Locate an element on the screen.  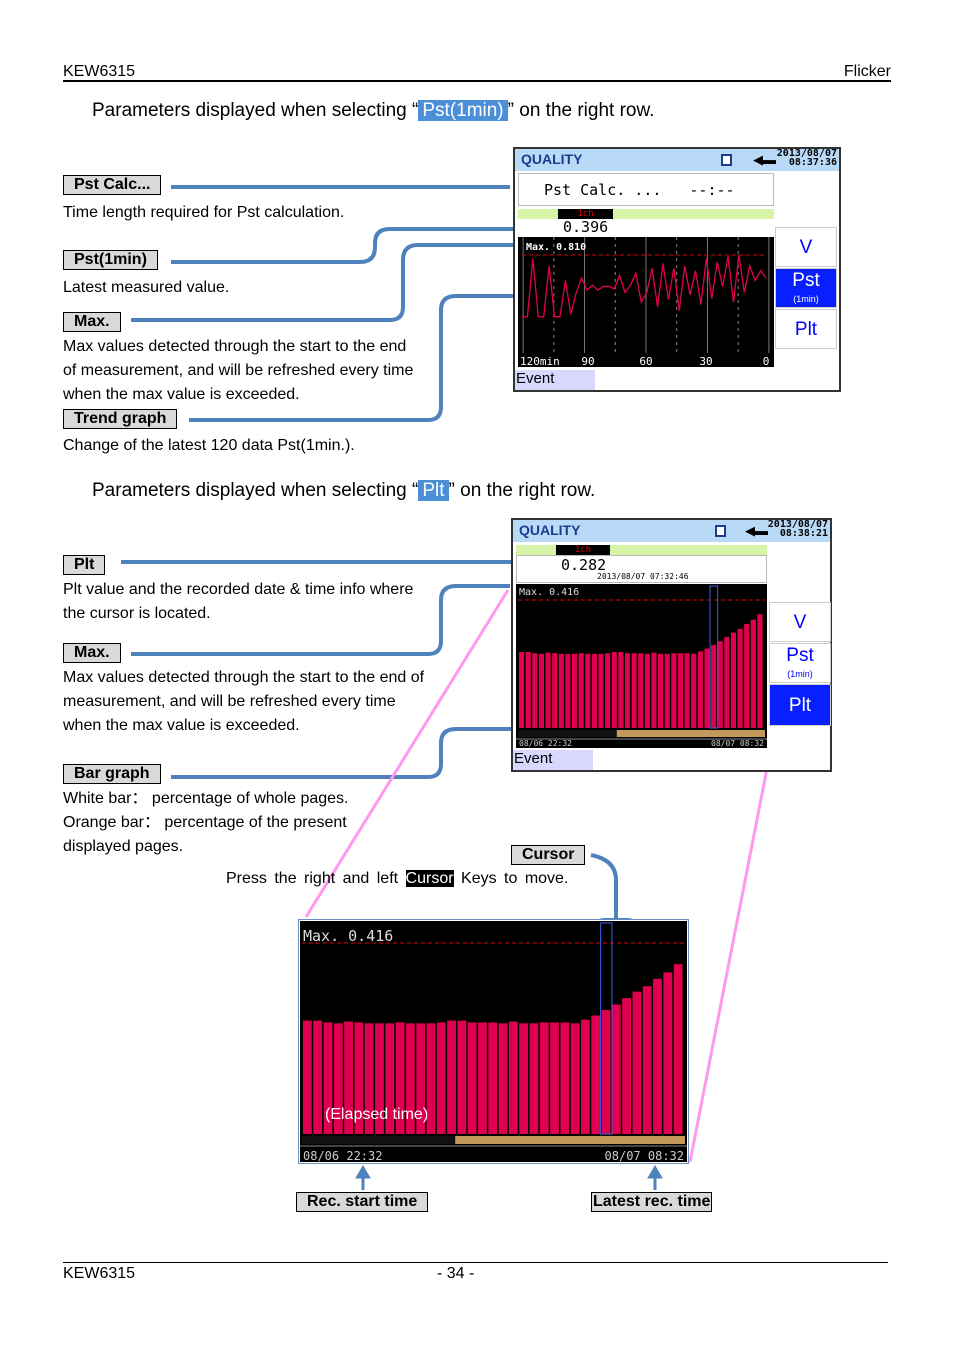
title-bar: QUALITY ◀▬ 2013/08/07 08:37:36 is located at coordinates (677, 160).